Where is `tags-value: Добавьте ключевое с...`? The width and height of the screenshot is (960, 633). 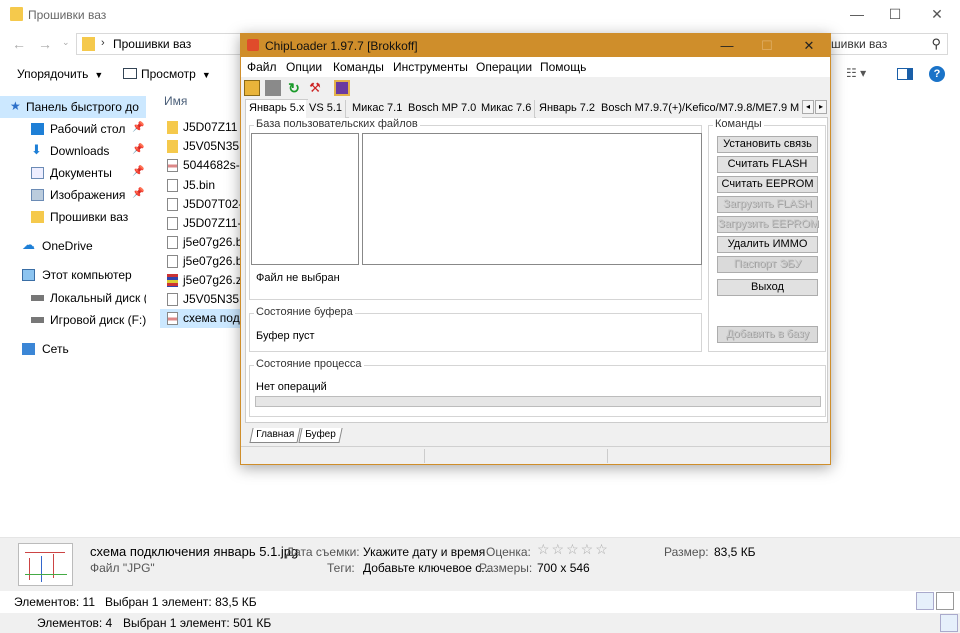 tags-value: Добавьте ключевое с... is located at coordinates (427, 568).